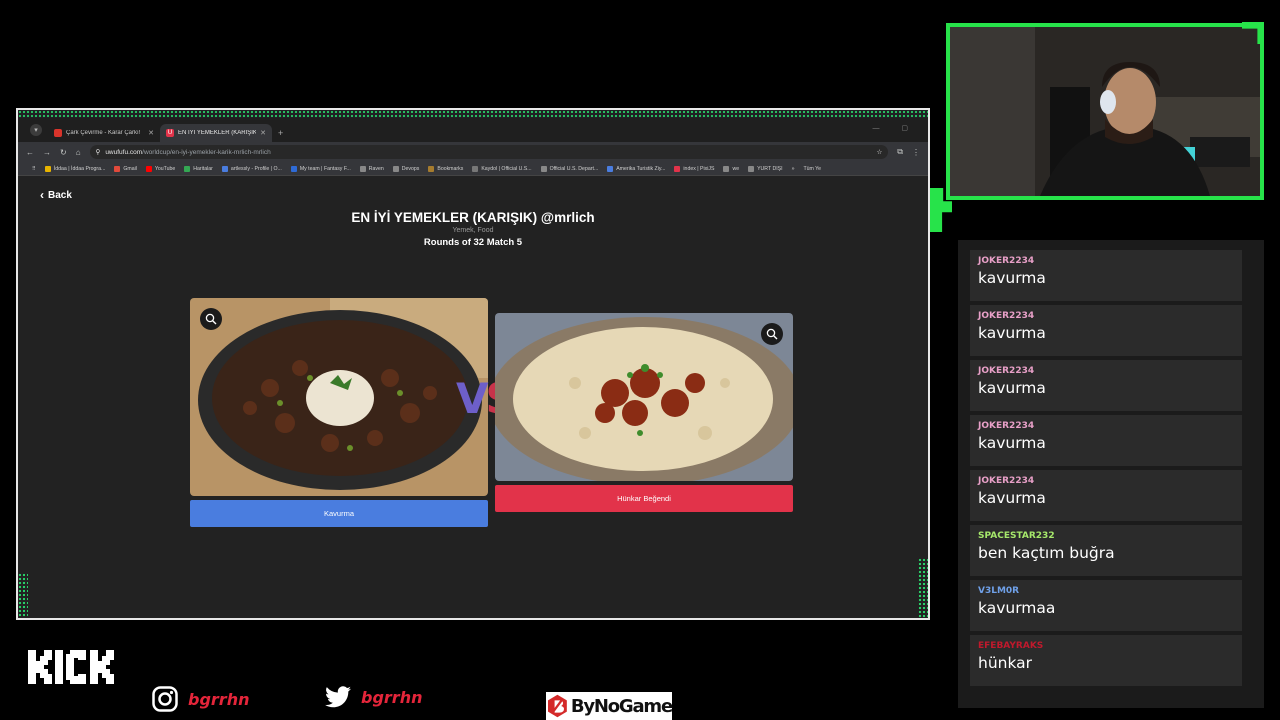  Describe the element at coordinates (445, 168) in the screenshot. I see `bookmark-item: Bookmarks` at that location.